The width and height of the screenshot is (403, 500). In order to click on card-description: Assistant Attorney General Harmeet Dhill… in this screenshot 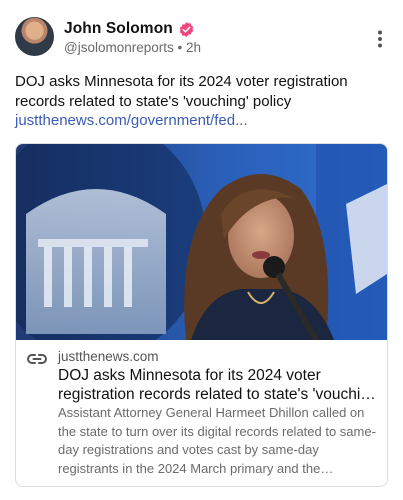, I will do `click(217, 440)`.